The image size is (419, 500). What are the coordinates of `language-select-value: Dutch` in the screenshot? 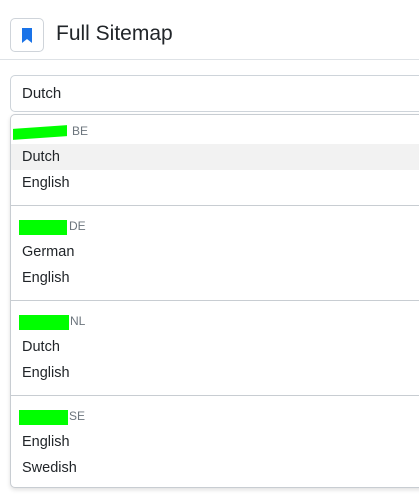 It's located at (42, 93).